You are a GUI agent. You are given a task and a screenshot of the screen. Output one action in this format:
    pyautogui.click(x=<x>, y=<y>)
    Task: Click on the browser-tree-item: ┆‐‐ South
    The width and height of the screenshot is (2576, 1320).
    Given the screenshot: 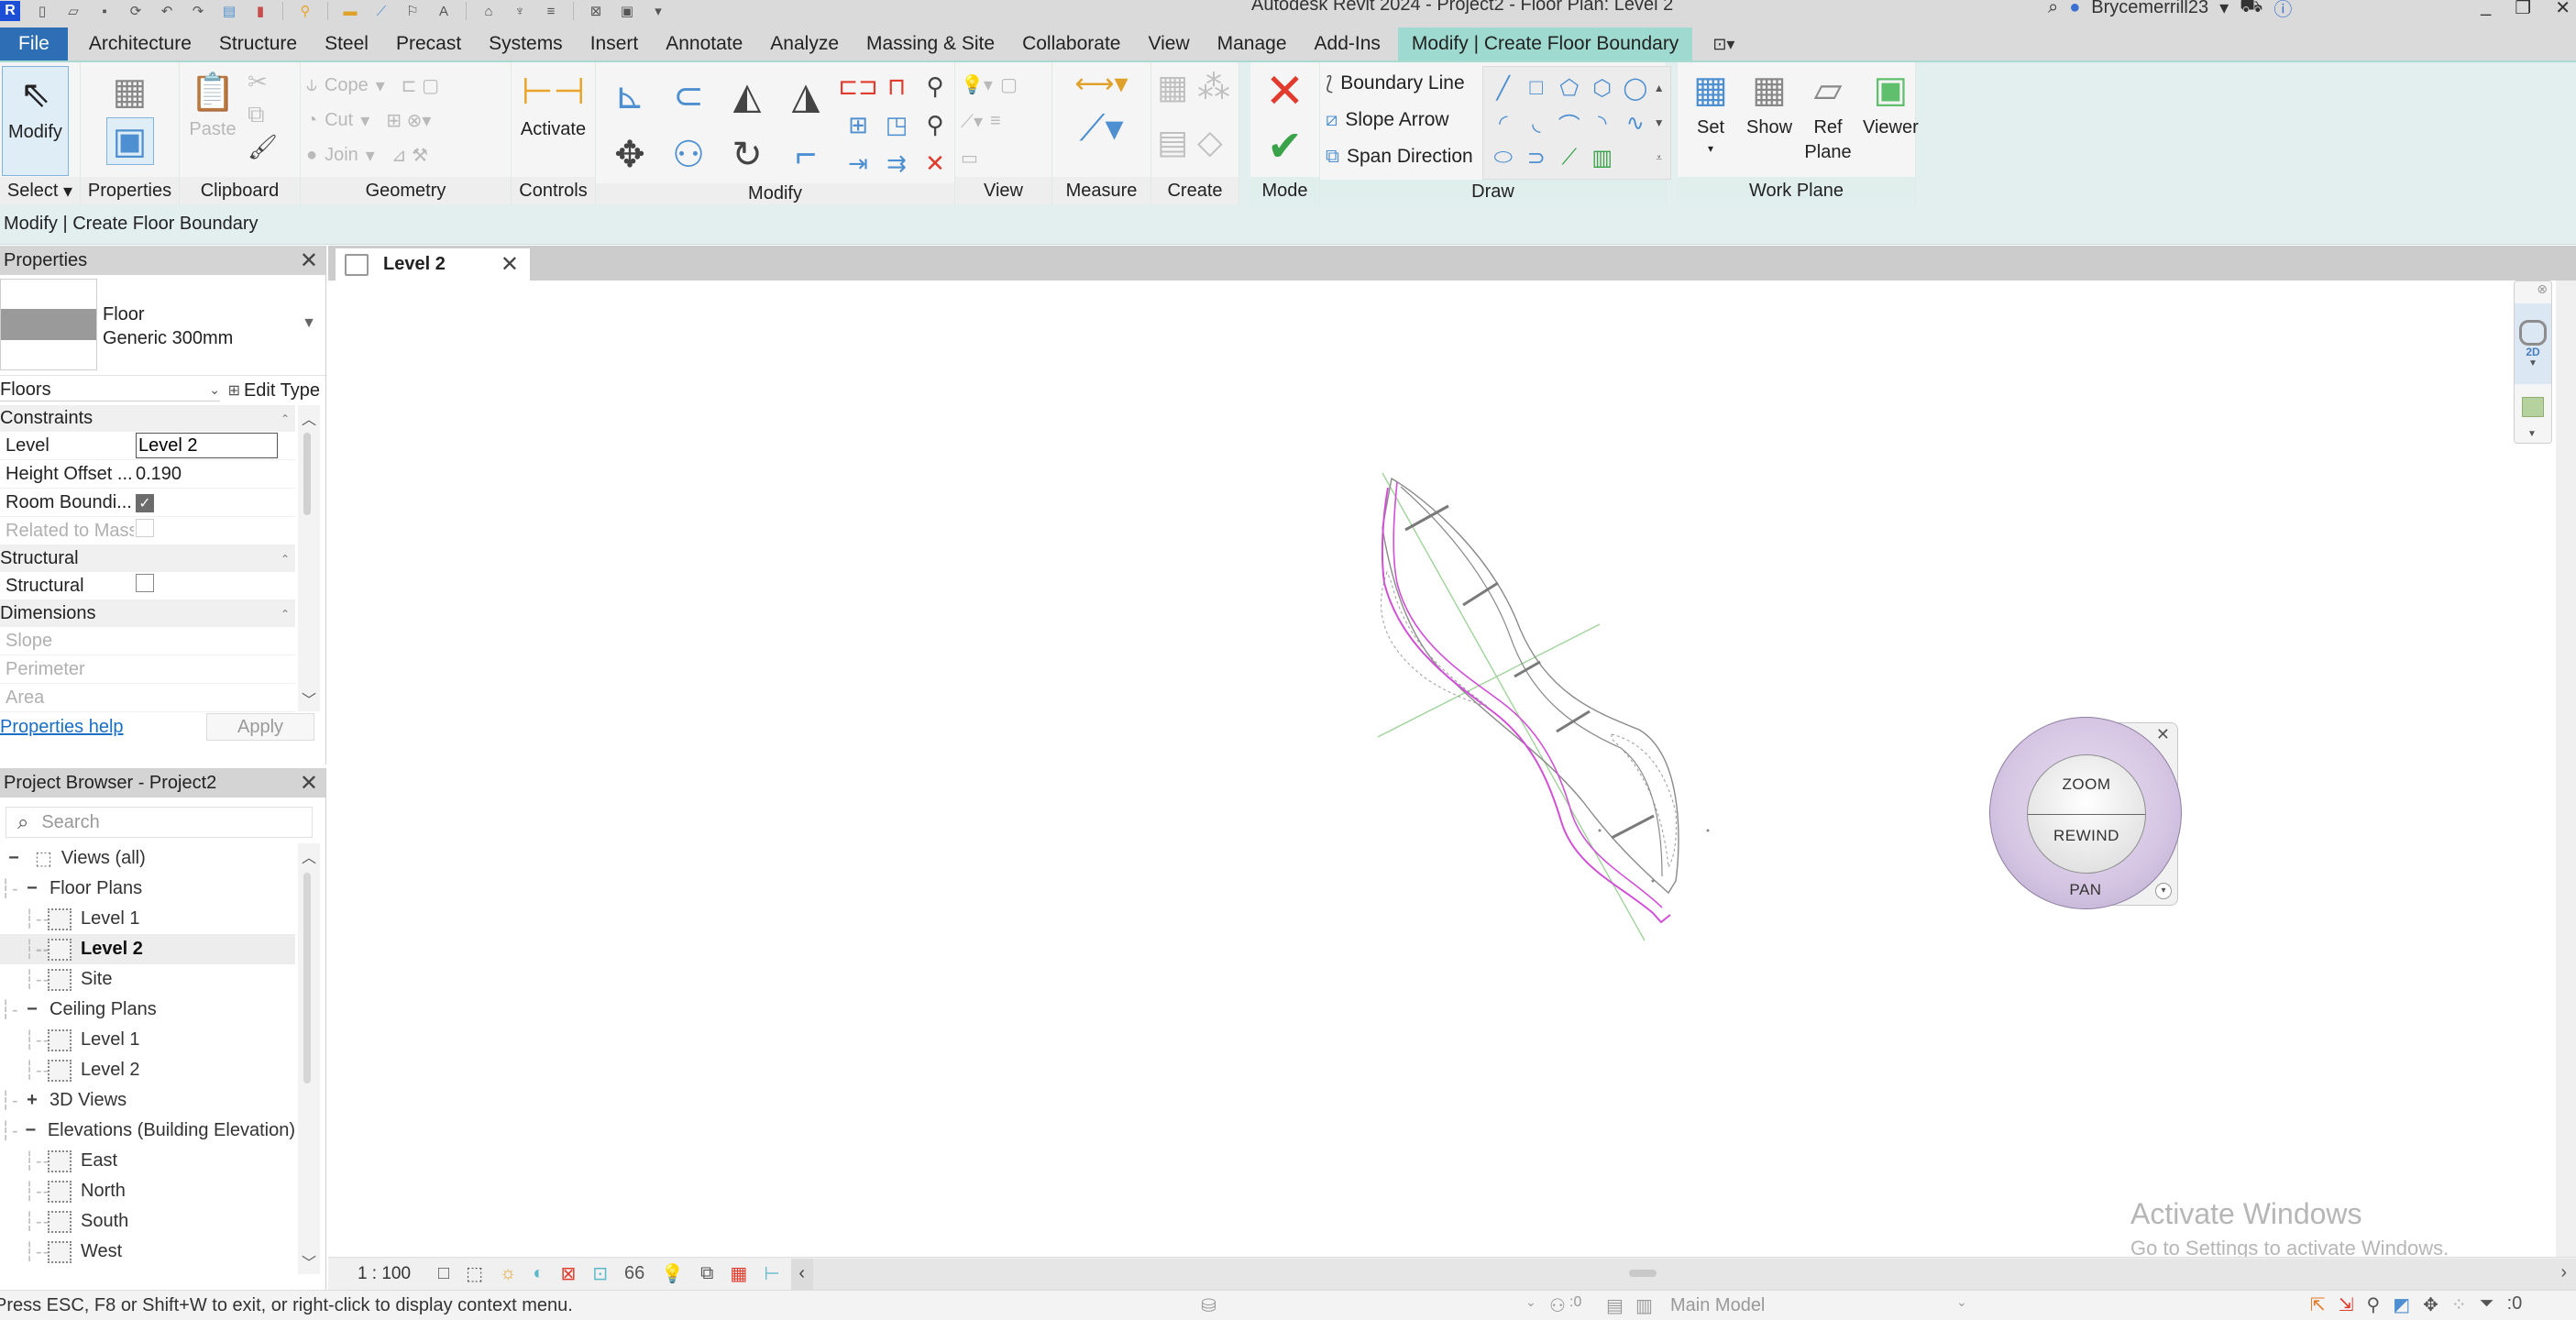 What is the action you would take?
    pyautogui.click(x=148, y=1221)
    